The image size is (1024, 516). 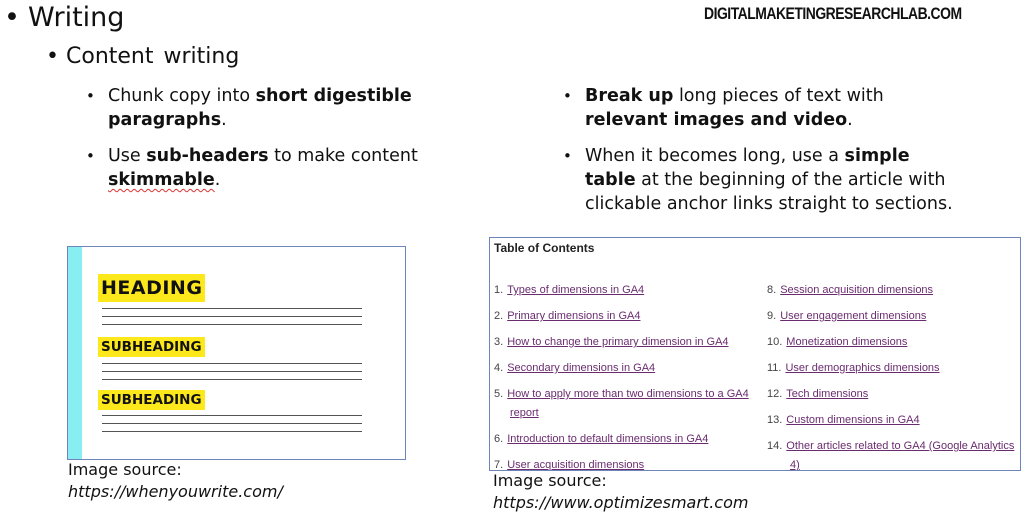 I want to click on left-image-caption: Image source: https://whenyouwrite.com/, so click(x=175, y=481).